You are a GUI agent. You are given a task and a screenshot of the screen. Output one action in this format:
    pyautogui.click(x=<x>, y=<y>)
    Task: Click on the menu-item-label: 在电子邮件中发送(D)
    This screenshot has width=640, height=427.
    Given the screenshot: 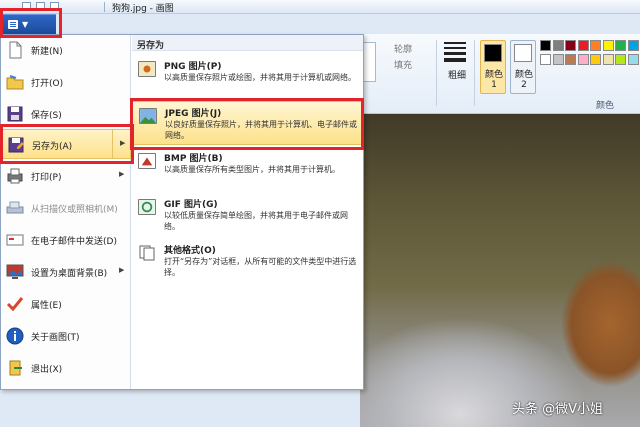 What is the action you would take?
    pyautogui.click(x=74, y=242)
    